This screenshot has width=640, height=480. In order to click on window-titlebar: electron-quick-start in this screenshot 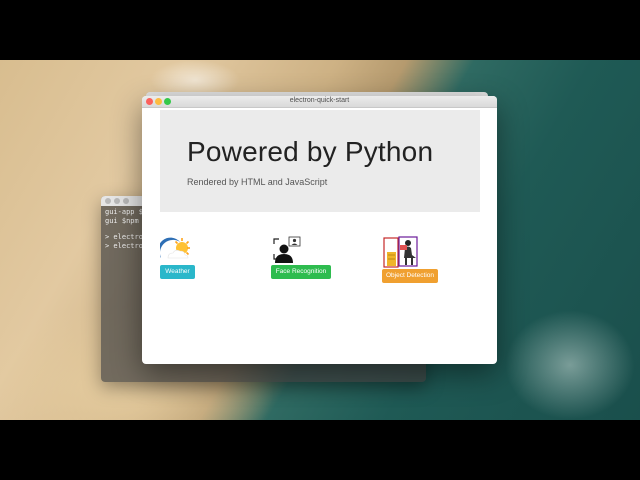, I will do `click(319, 102)`.